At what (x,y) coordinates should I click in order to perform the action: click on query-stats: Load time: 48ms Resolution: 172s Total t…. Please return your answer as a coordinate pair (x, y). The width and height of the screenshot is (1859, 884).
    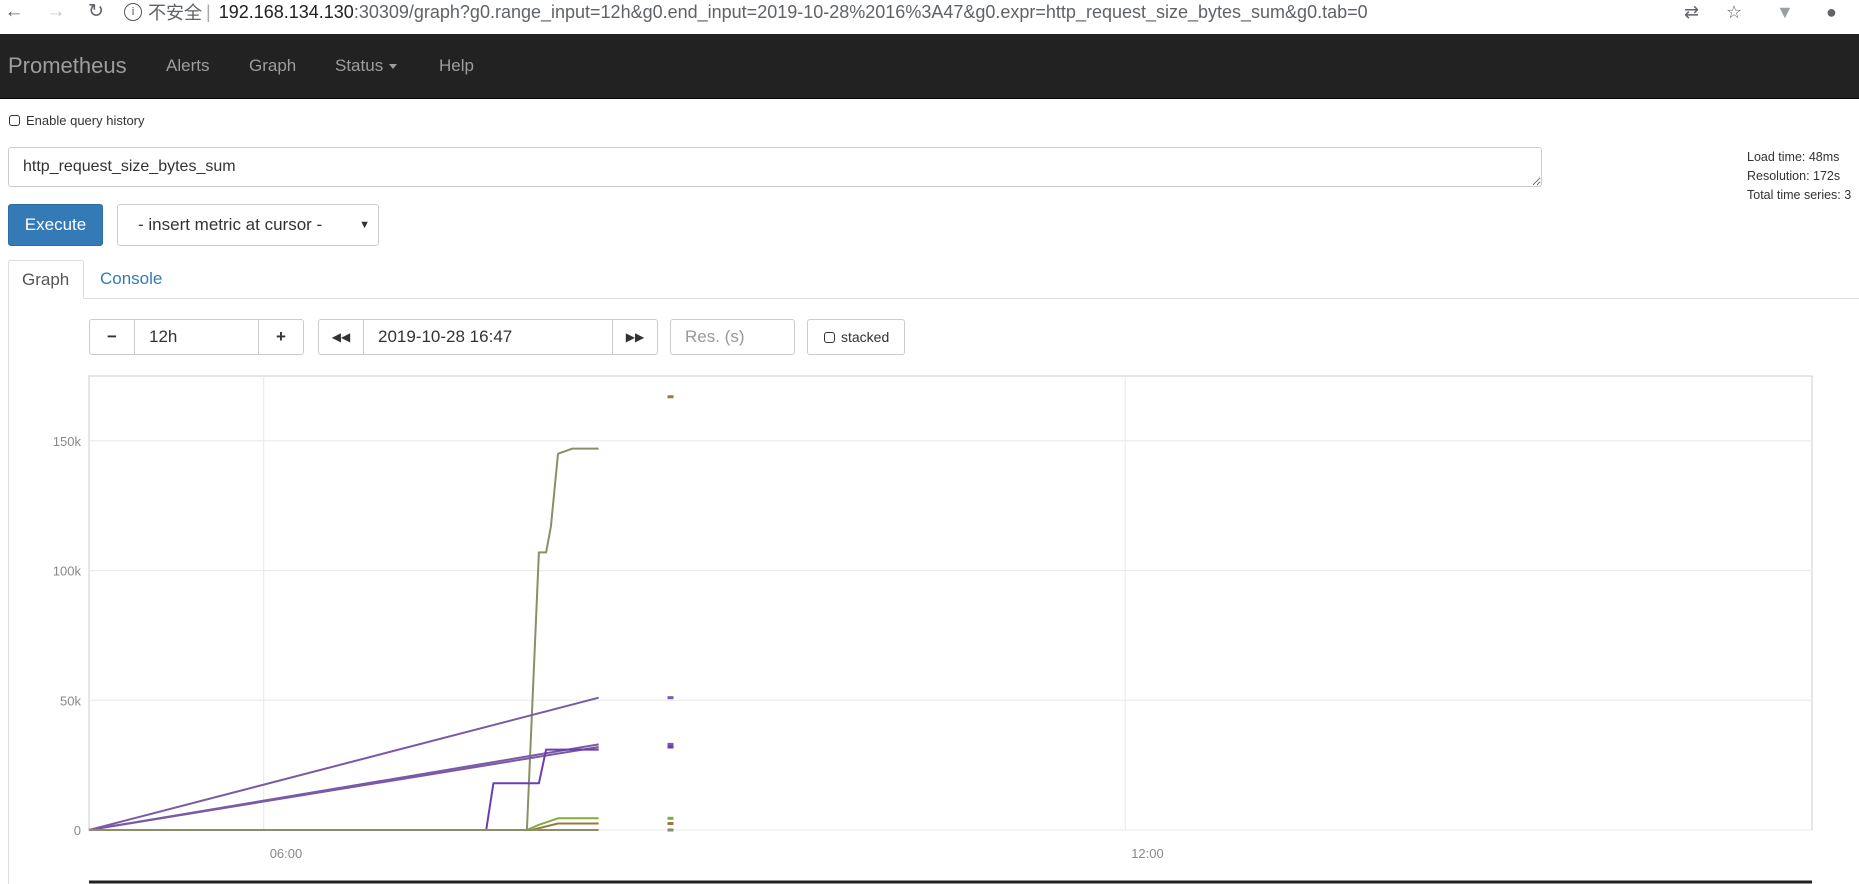
    Looking at the image, I should click on (1799, 176).